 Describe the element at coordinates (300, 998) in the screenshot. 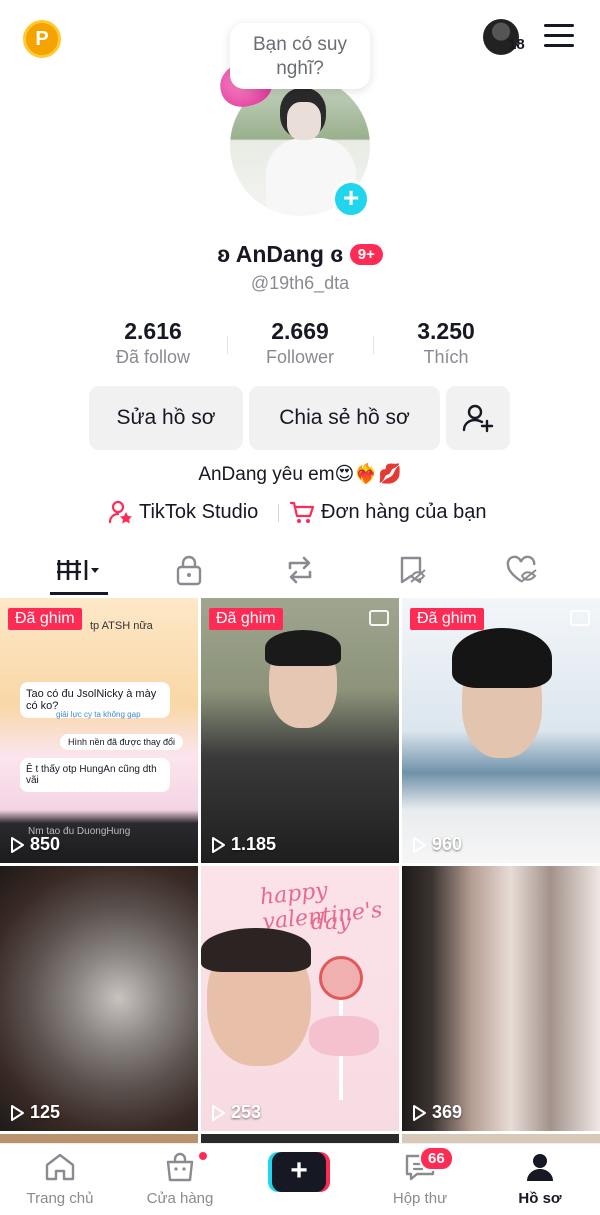

I see `video-thumbnail: happy valentine's day 253` at that location.